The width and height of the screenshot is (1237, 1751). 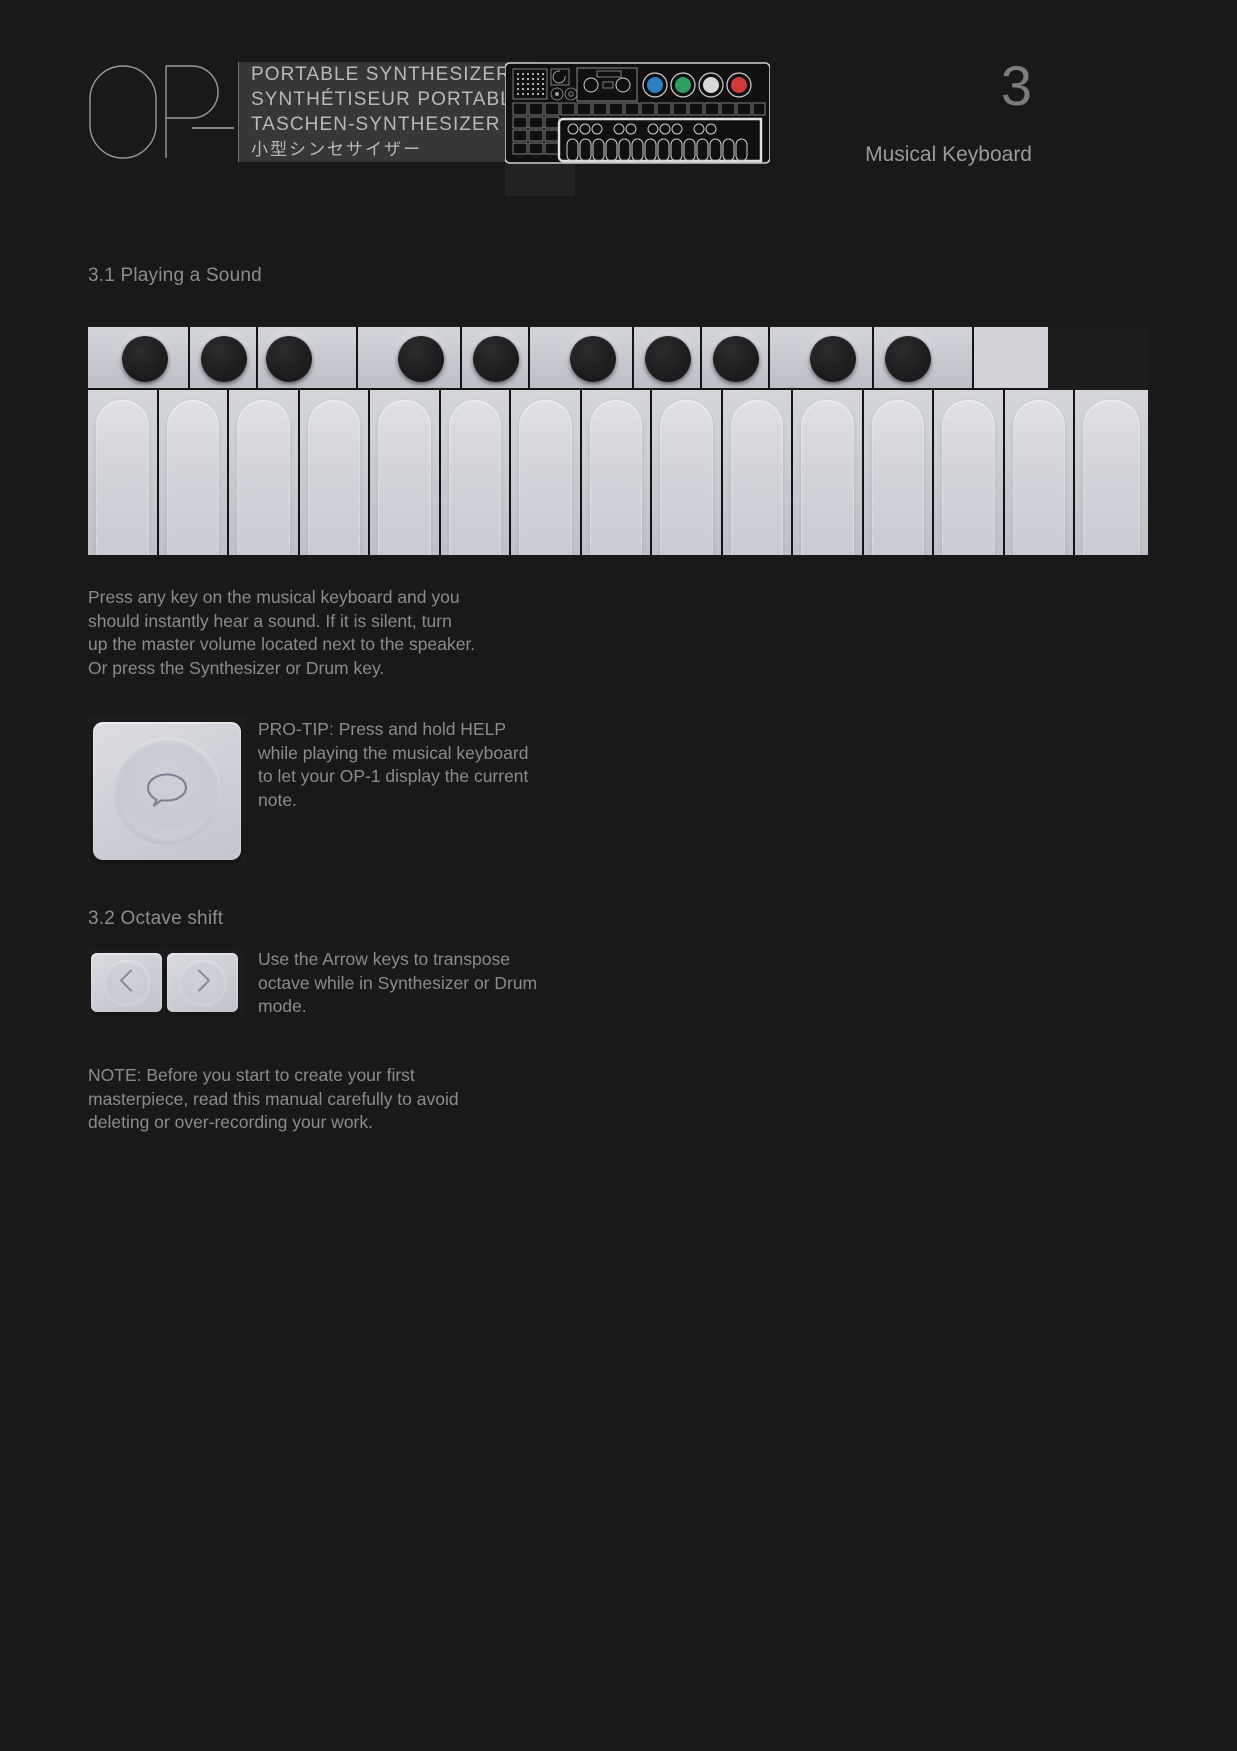 I want to click on keyboard-white-key-row, so click(x=618, y=472).